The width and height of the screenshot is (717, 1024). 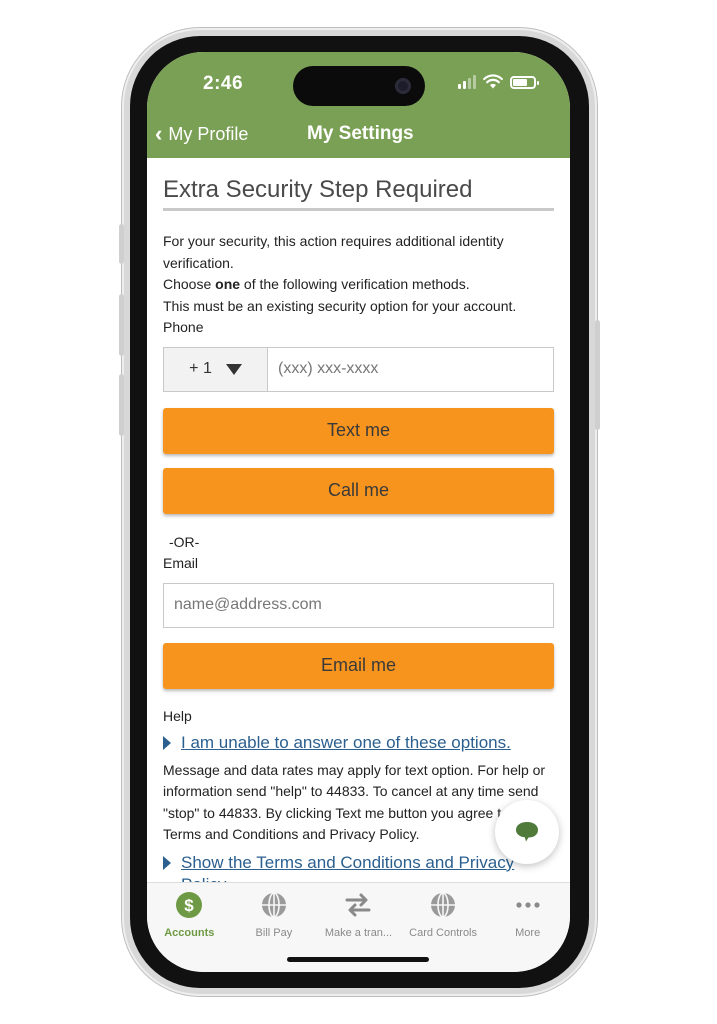 What do you see at coordinates (181, 562) in the screenshot?
I see `email-label: Email` at bounding box center [181, 562].